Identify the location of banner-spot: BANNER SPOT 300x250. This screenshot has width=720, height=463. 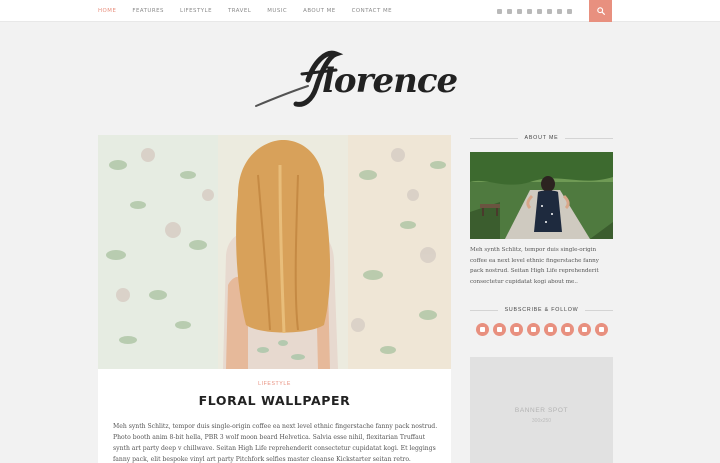
(541, 410).